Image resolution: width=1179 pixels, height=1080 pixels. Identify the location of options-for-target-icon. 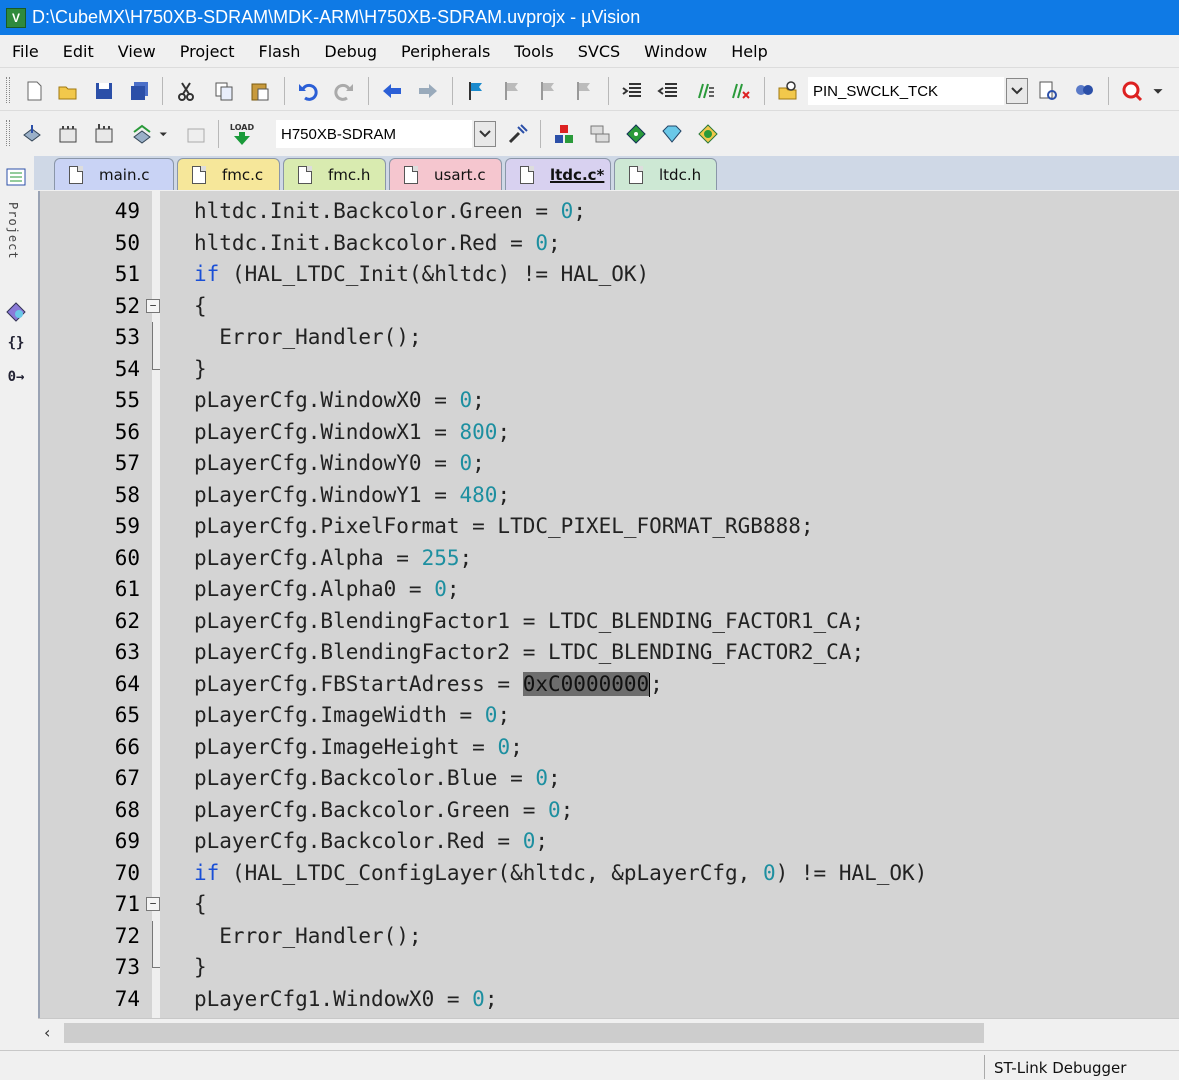
(518, 134).